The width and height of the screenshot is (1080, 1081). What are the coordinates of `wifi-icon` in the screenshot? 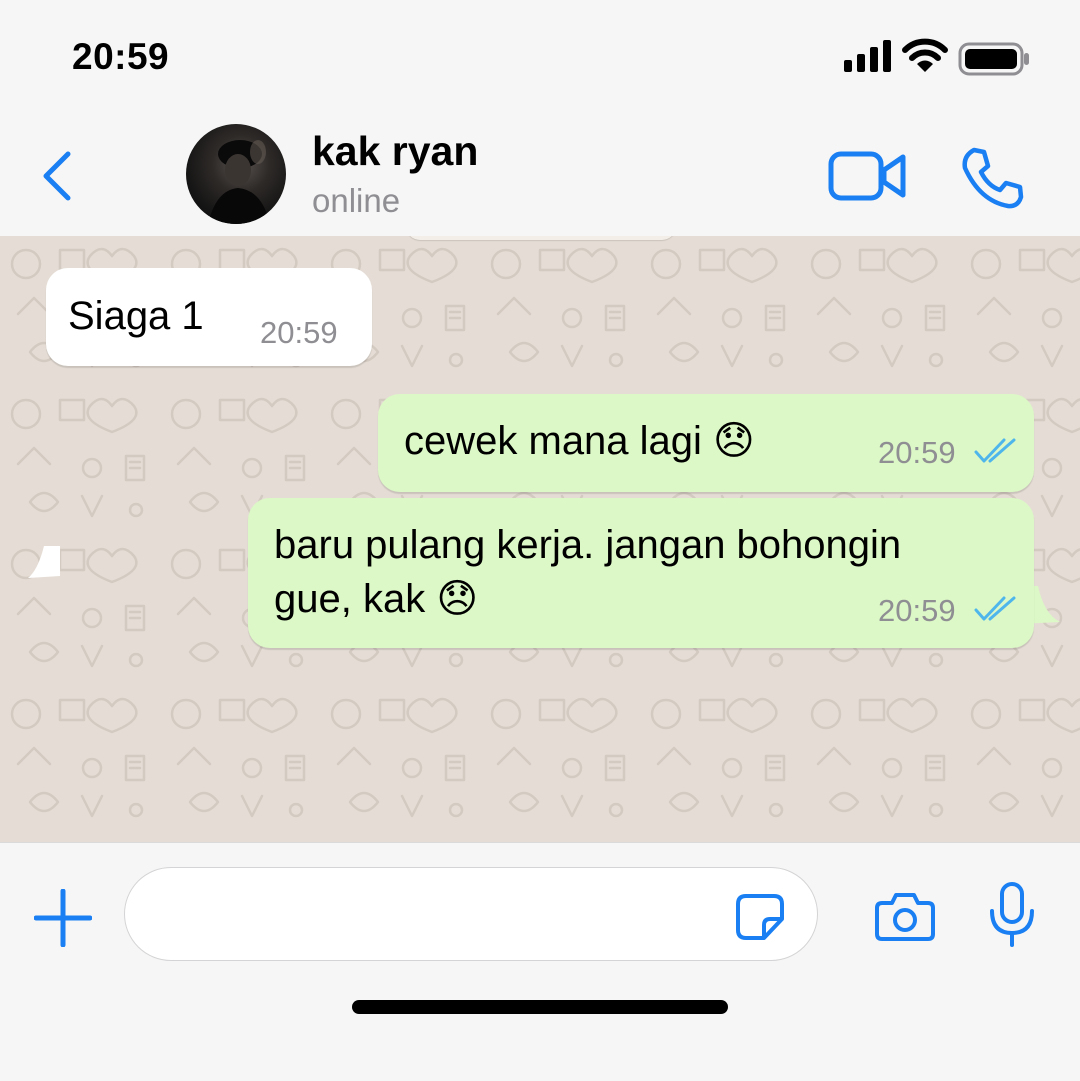 It's located at (925, 55).